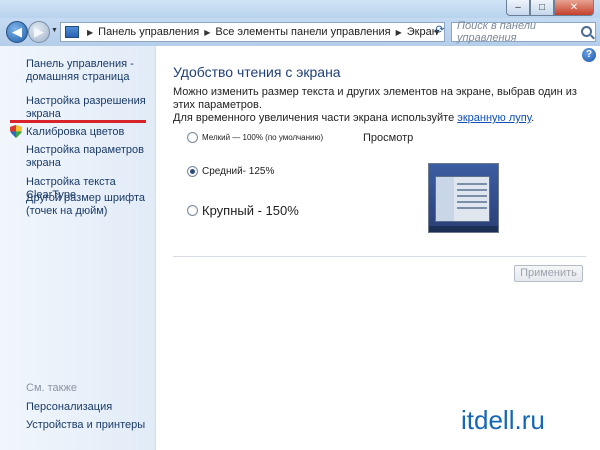 The height and width of the screenshot is (450, 600). I want to click on sidebar-item-font-size: Другой размер шрифта (точек на дюйм), so click(85, 205).